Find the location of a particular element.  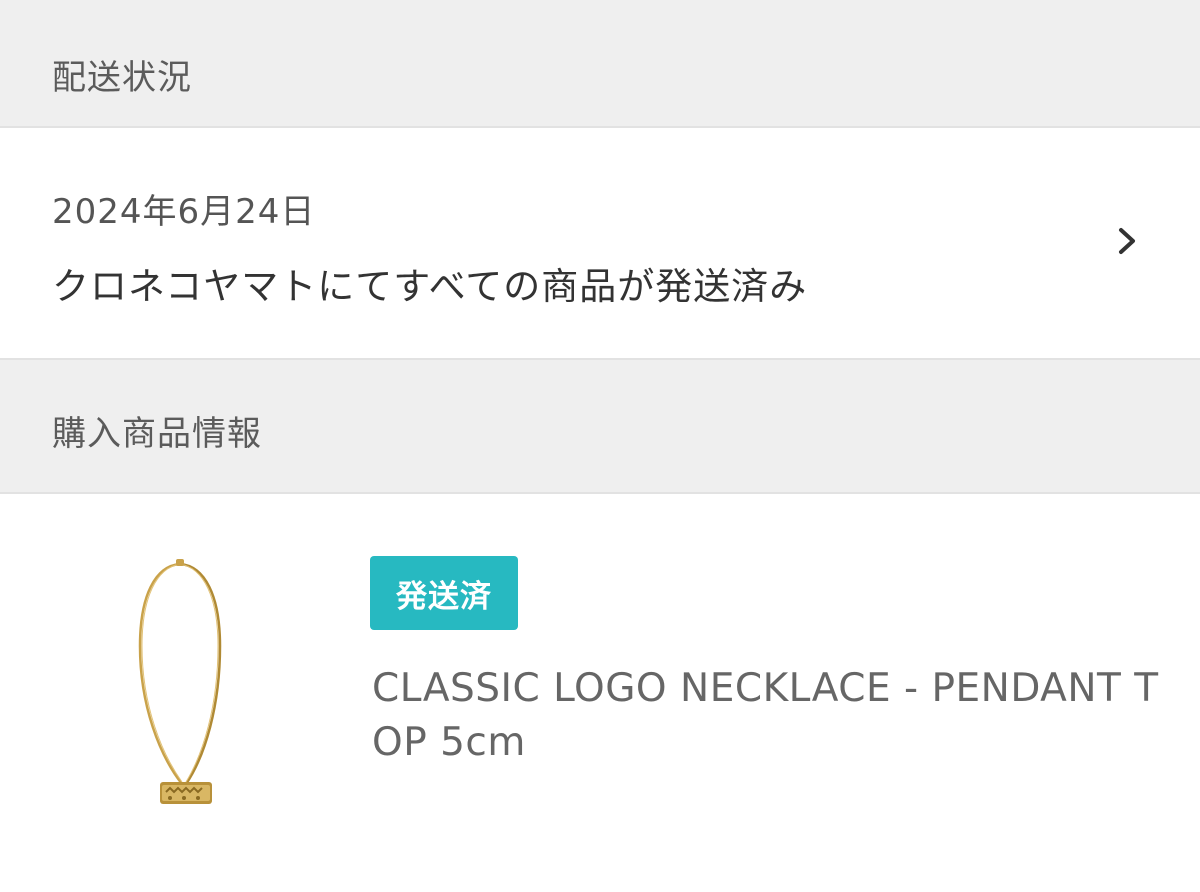

shipping-status-header: 配送状況 is located at coordinates (600, 64).